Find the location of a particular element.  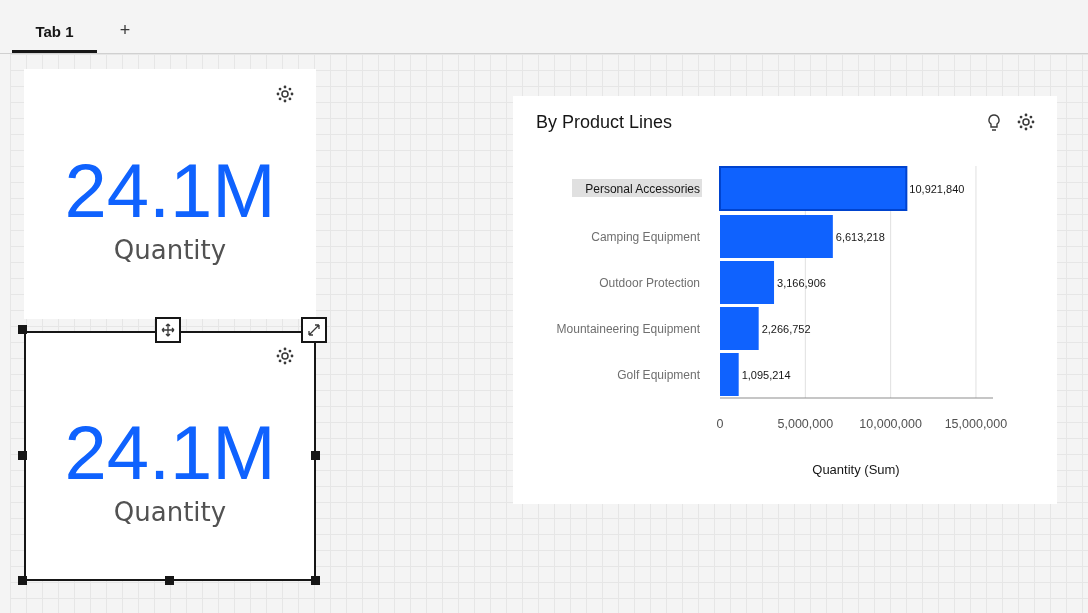

move-handle is located at coordinates (168, 330).